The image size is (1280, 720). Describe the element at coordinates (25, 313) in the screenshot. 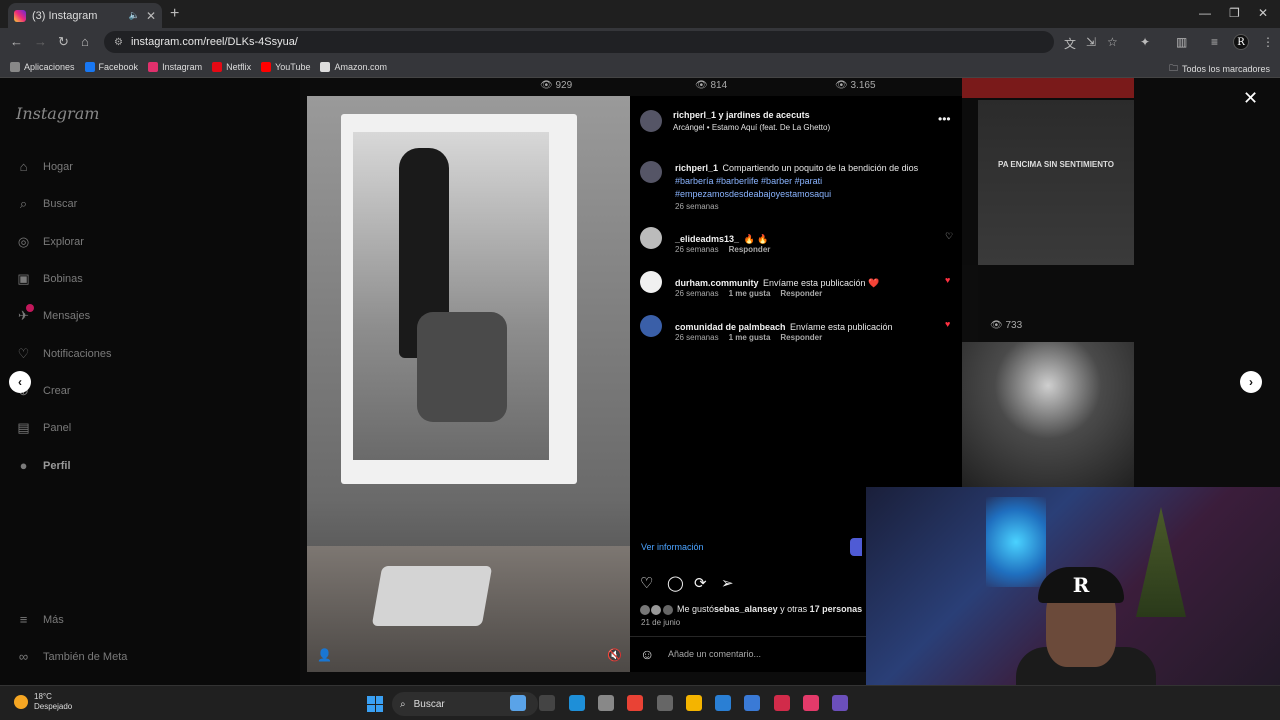

I see `messenger-icon: ✈` at that location.